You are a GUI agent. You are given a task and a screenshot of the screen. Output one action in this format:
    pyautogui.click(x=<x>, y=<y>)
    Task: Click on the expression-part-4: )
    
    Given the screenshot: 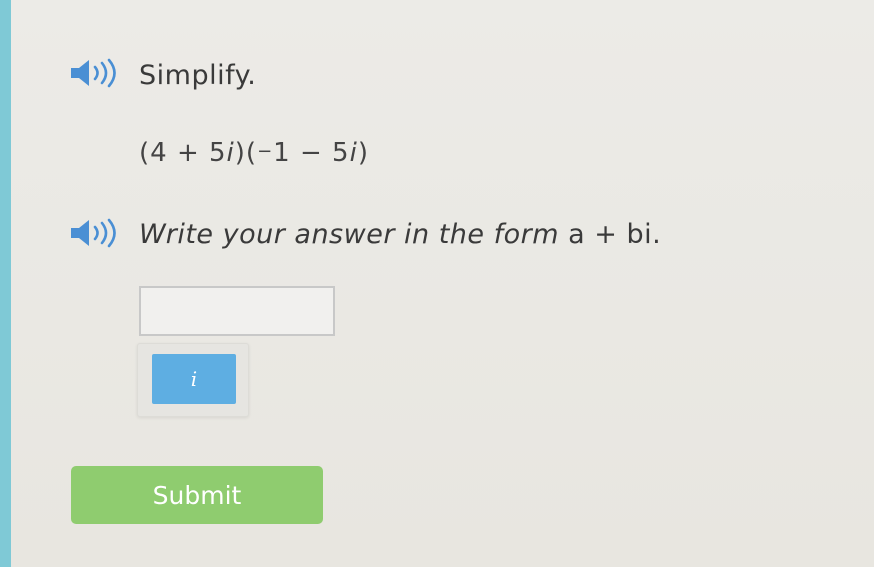 What is the action you would take?
    pyautogui.click(x=363, y=153)
    